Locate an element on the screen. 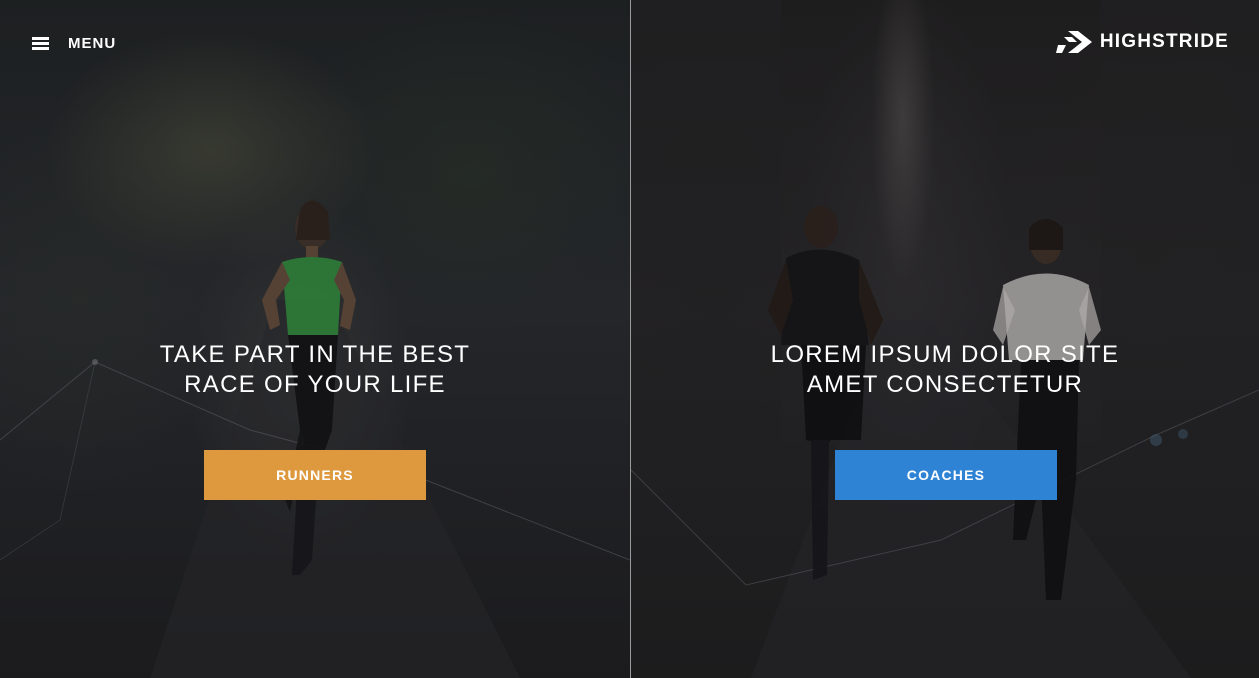 The image size is (1259, 678). menu-toggle: MENU is located at coordinates (74, 43).